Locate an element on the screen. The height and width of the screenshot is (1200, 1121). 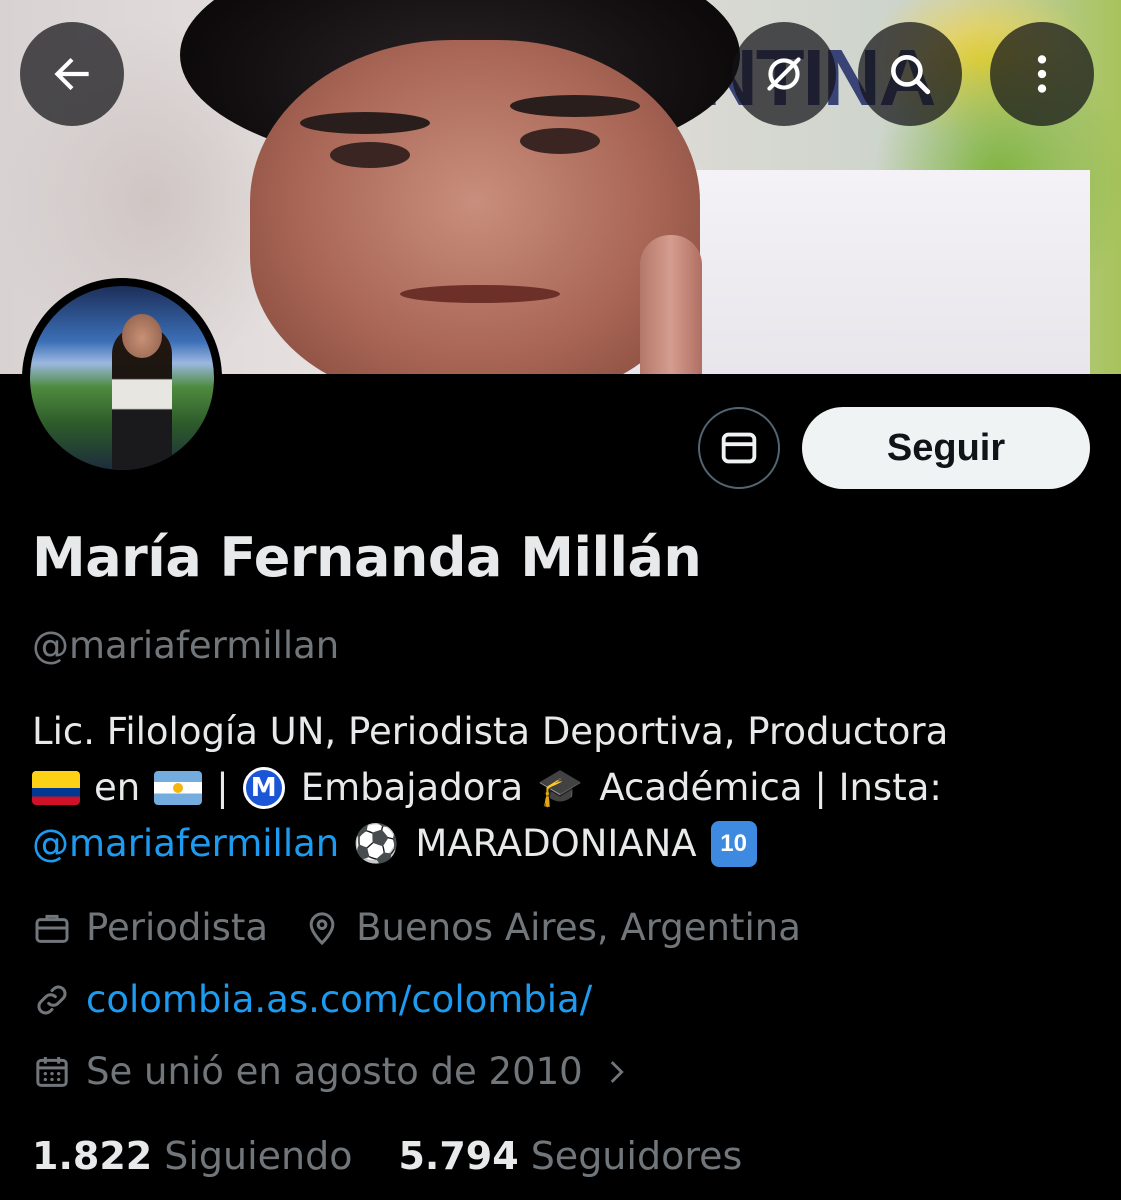
more-button is located at coordinates (1042, 74).